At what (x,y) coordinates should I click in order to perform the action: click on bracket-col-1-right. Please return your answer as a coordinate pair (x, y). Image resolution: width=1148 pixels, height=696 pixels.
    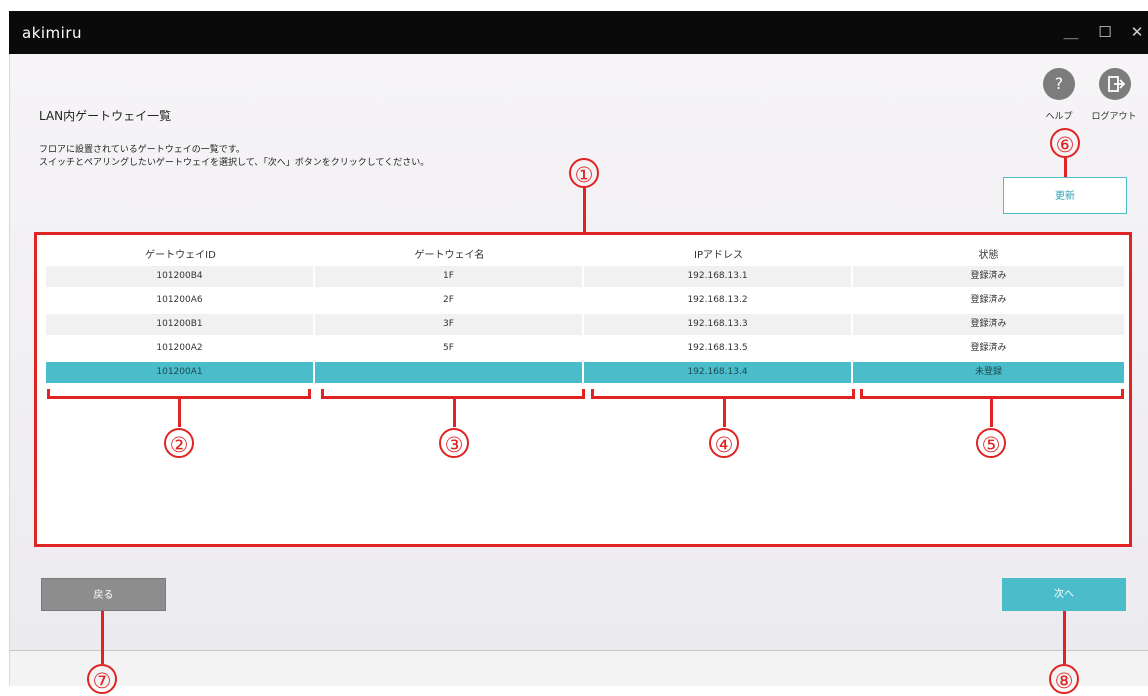
    Looking at the image, I should click on (309, 394).